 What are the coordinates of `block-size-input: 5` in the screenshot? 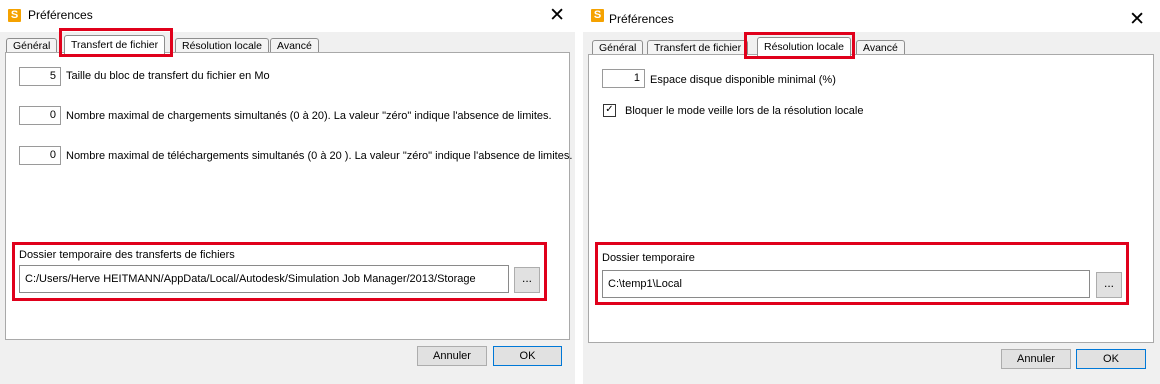 It's located at (40, 76).